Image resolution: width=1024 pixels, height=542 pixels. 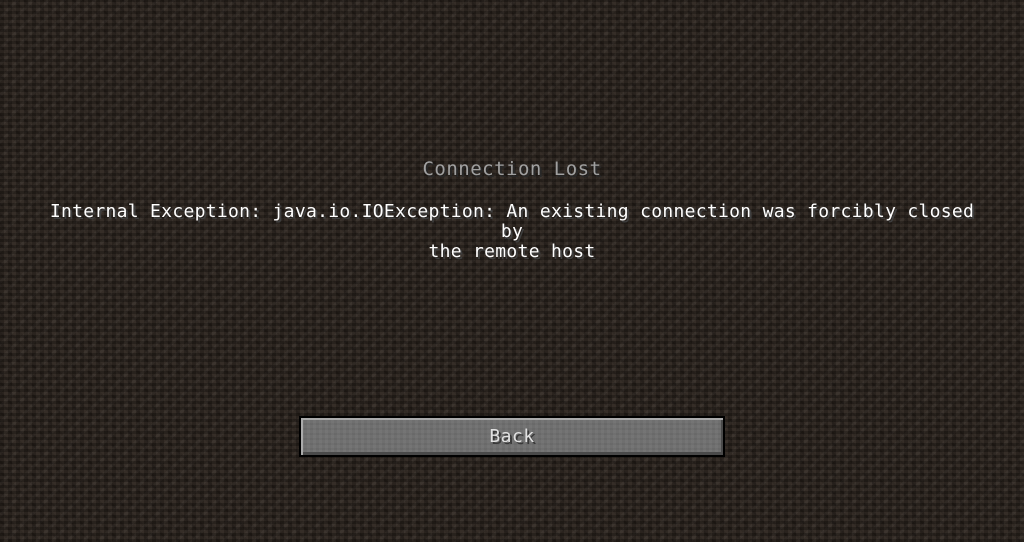 I want to click on back-button: Back, so click(x=512, y=436).